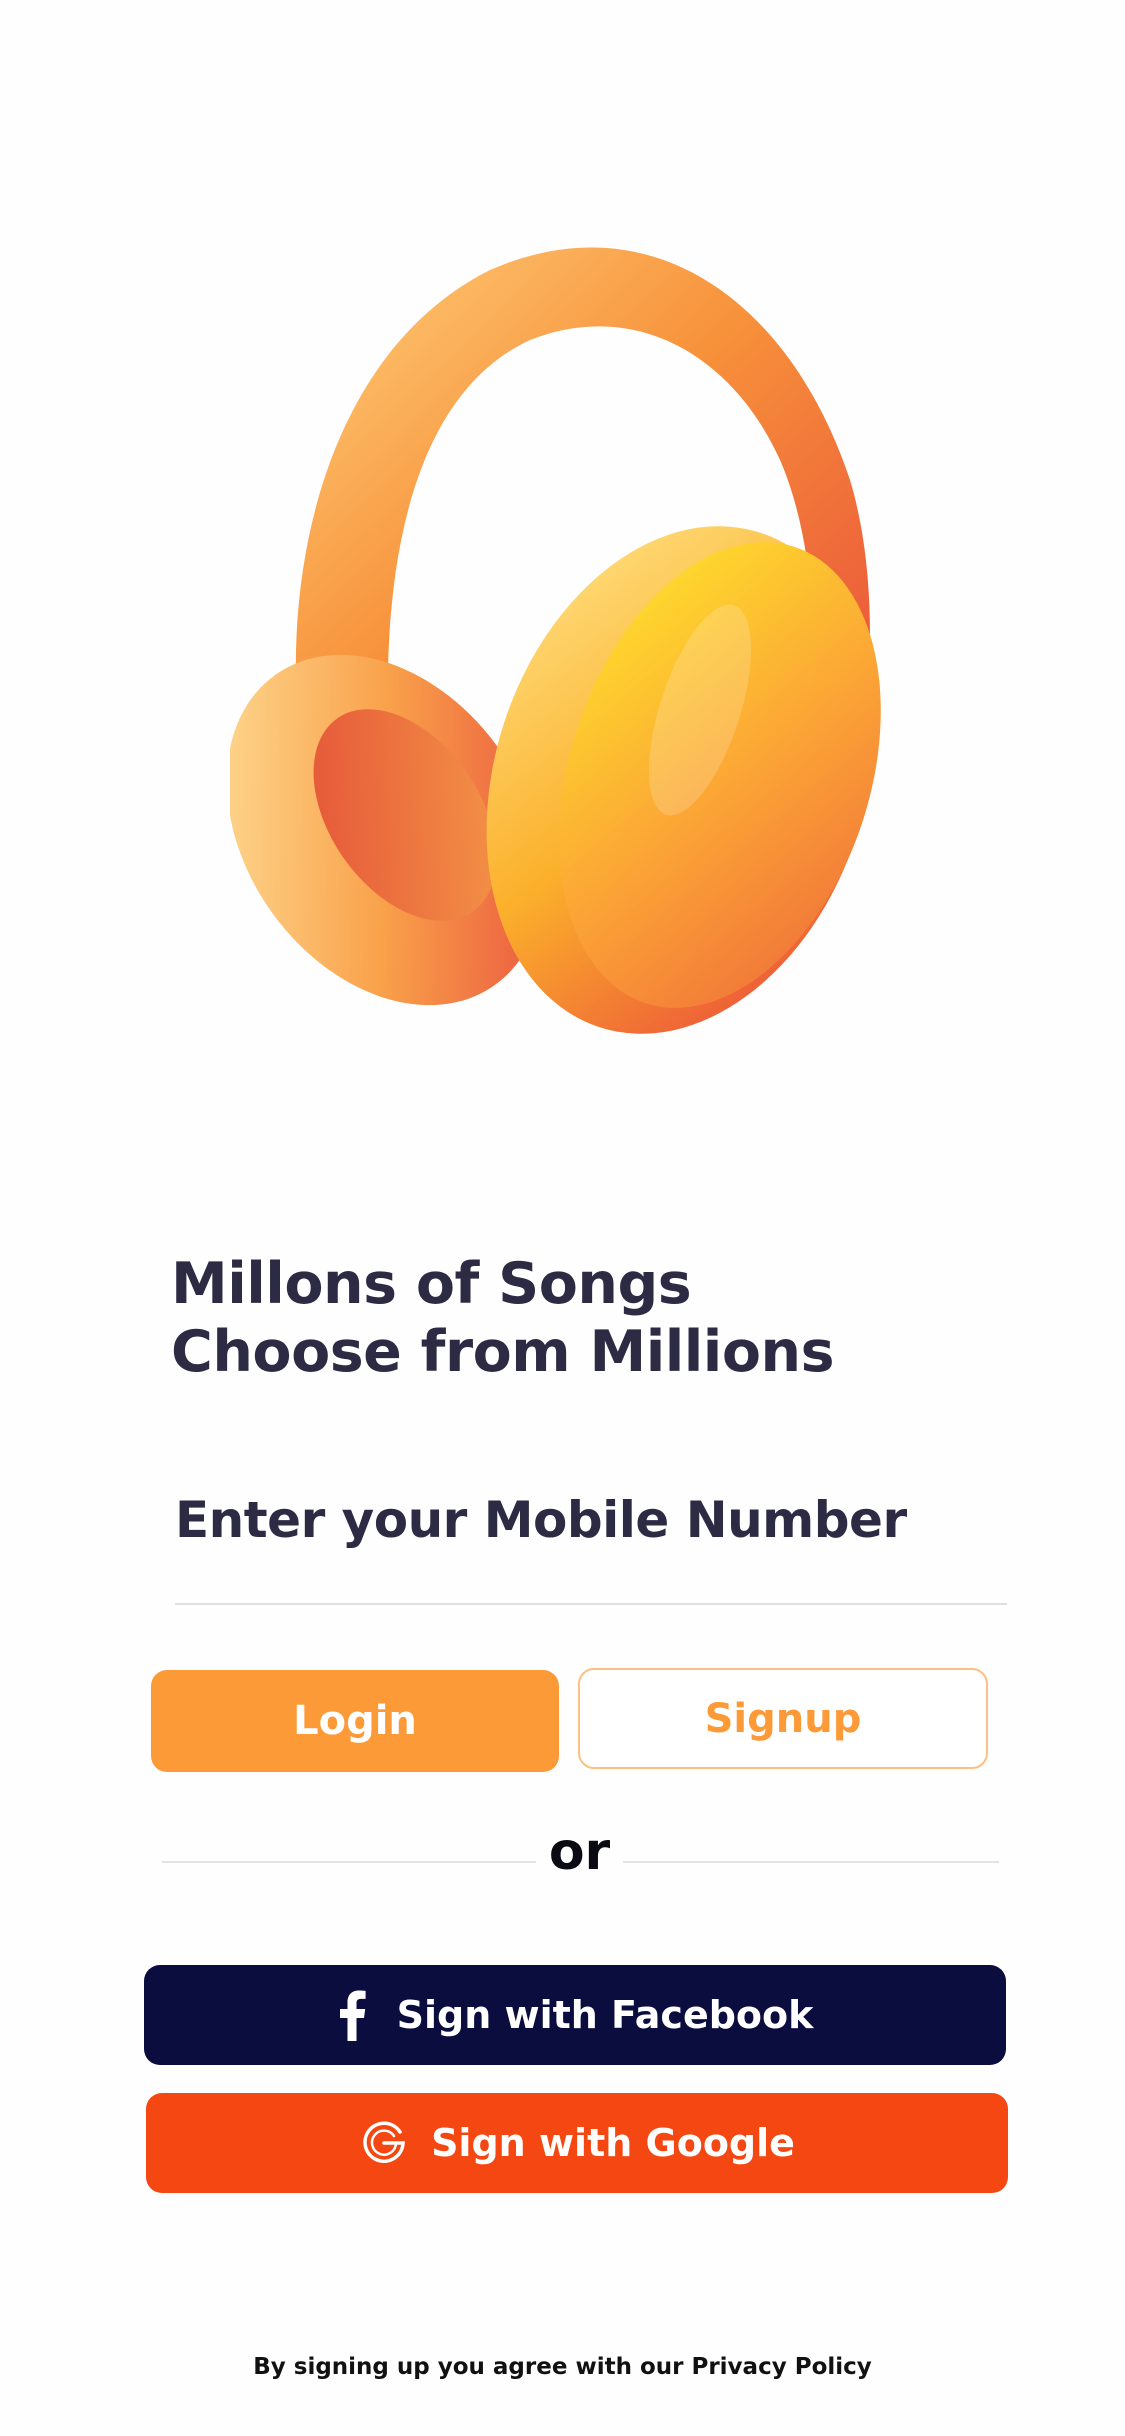 Image resolution: width=1125 pixels, height=2436 pixels. I want to click on facebook-signin-label: Sign with Facebook, so click(605, 2015).